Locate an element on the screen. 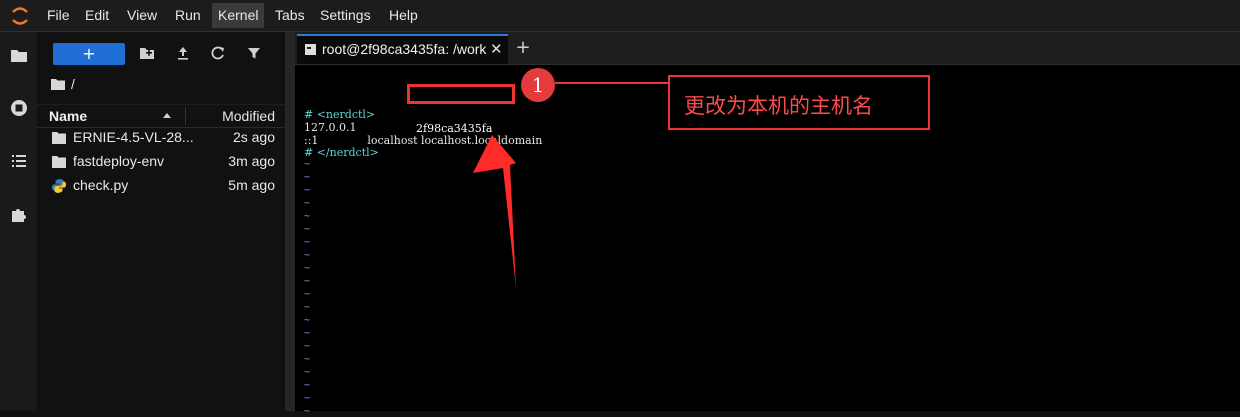  running-sessions-icon is located at coordinates (19, 108).